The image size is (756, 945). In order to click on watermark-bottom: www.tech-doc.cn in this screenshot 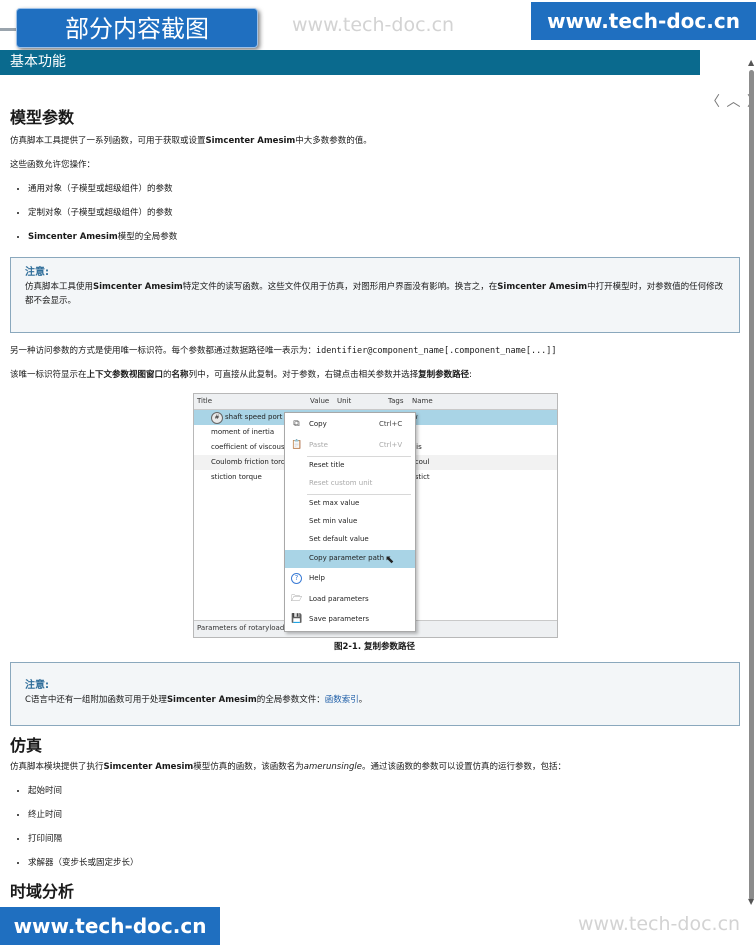, I will do `click(659, 924)`.